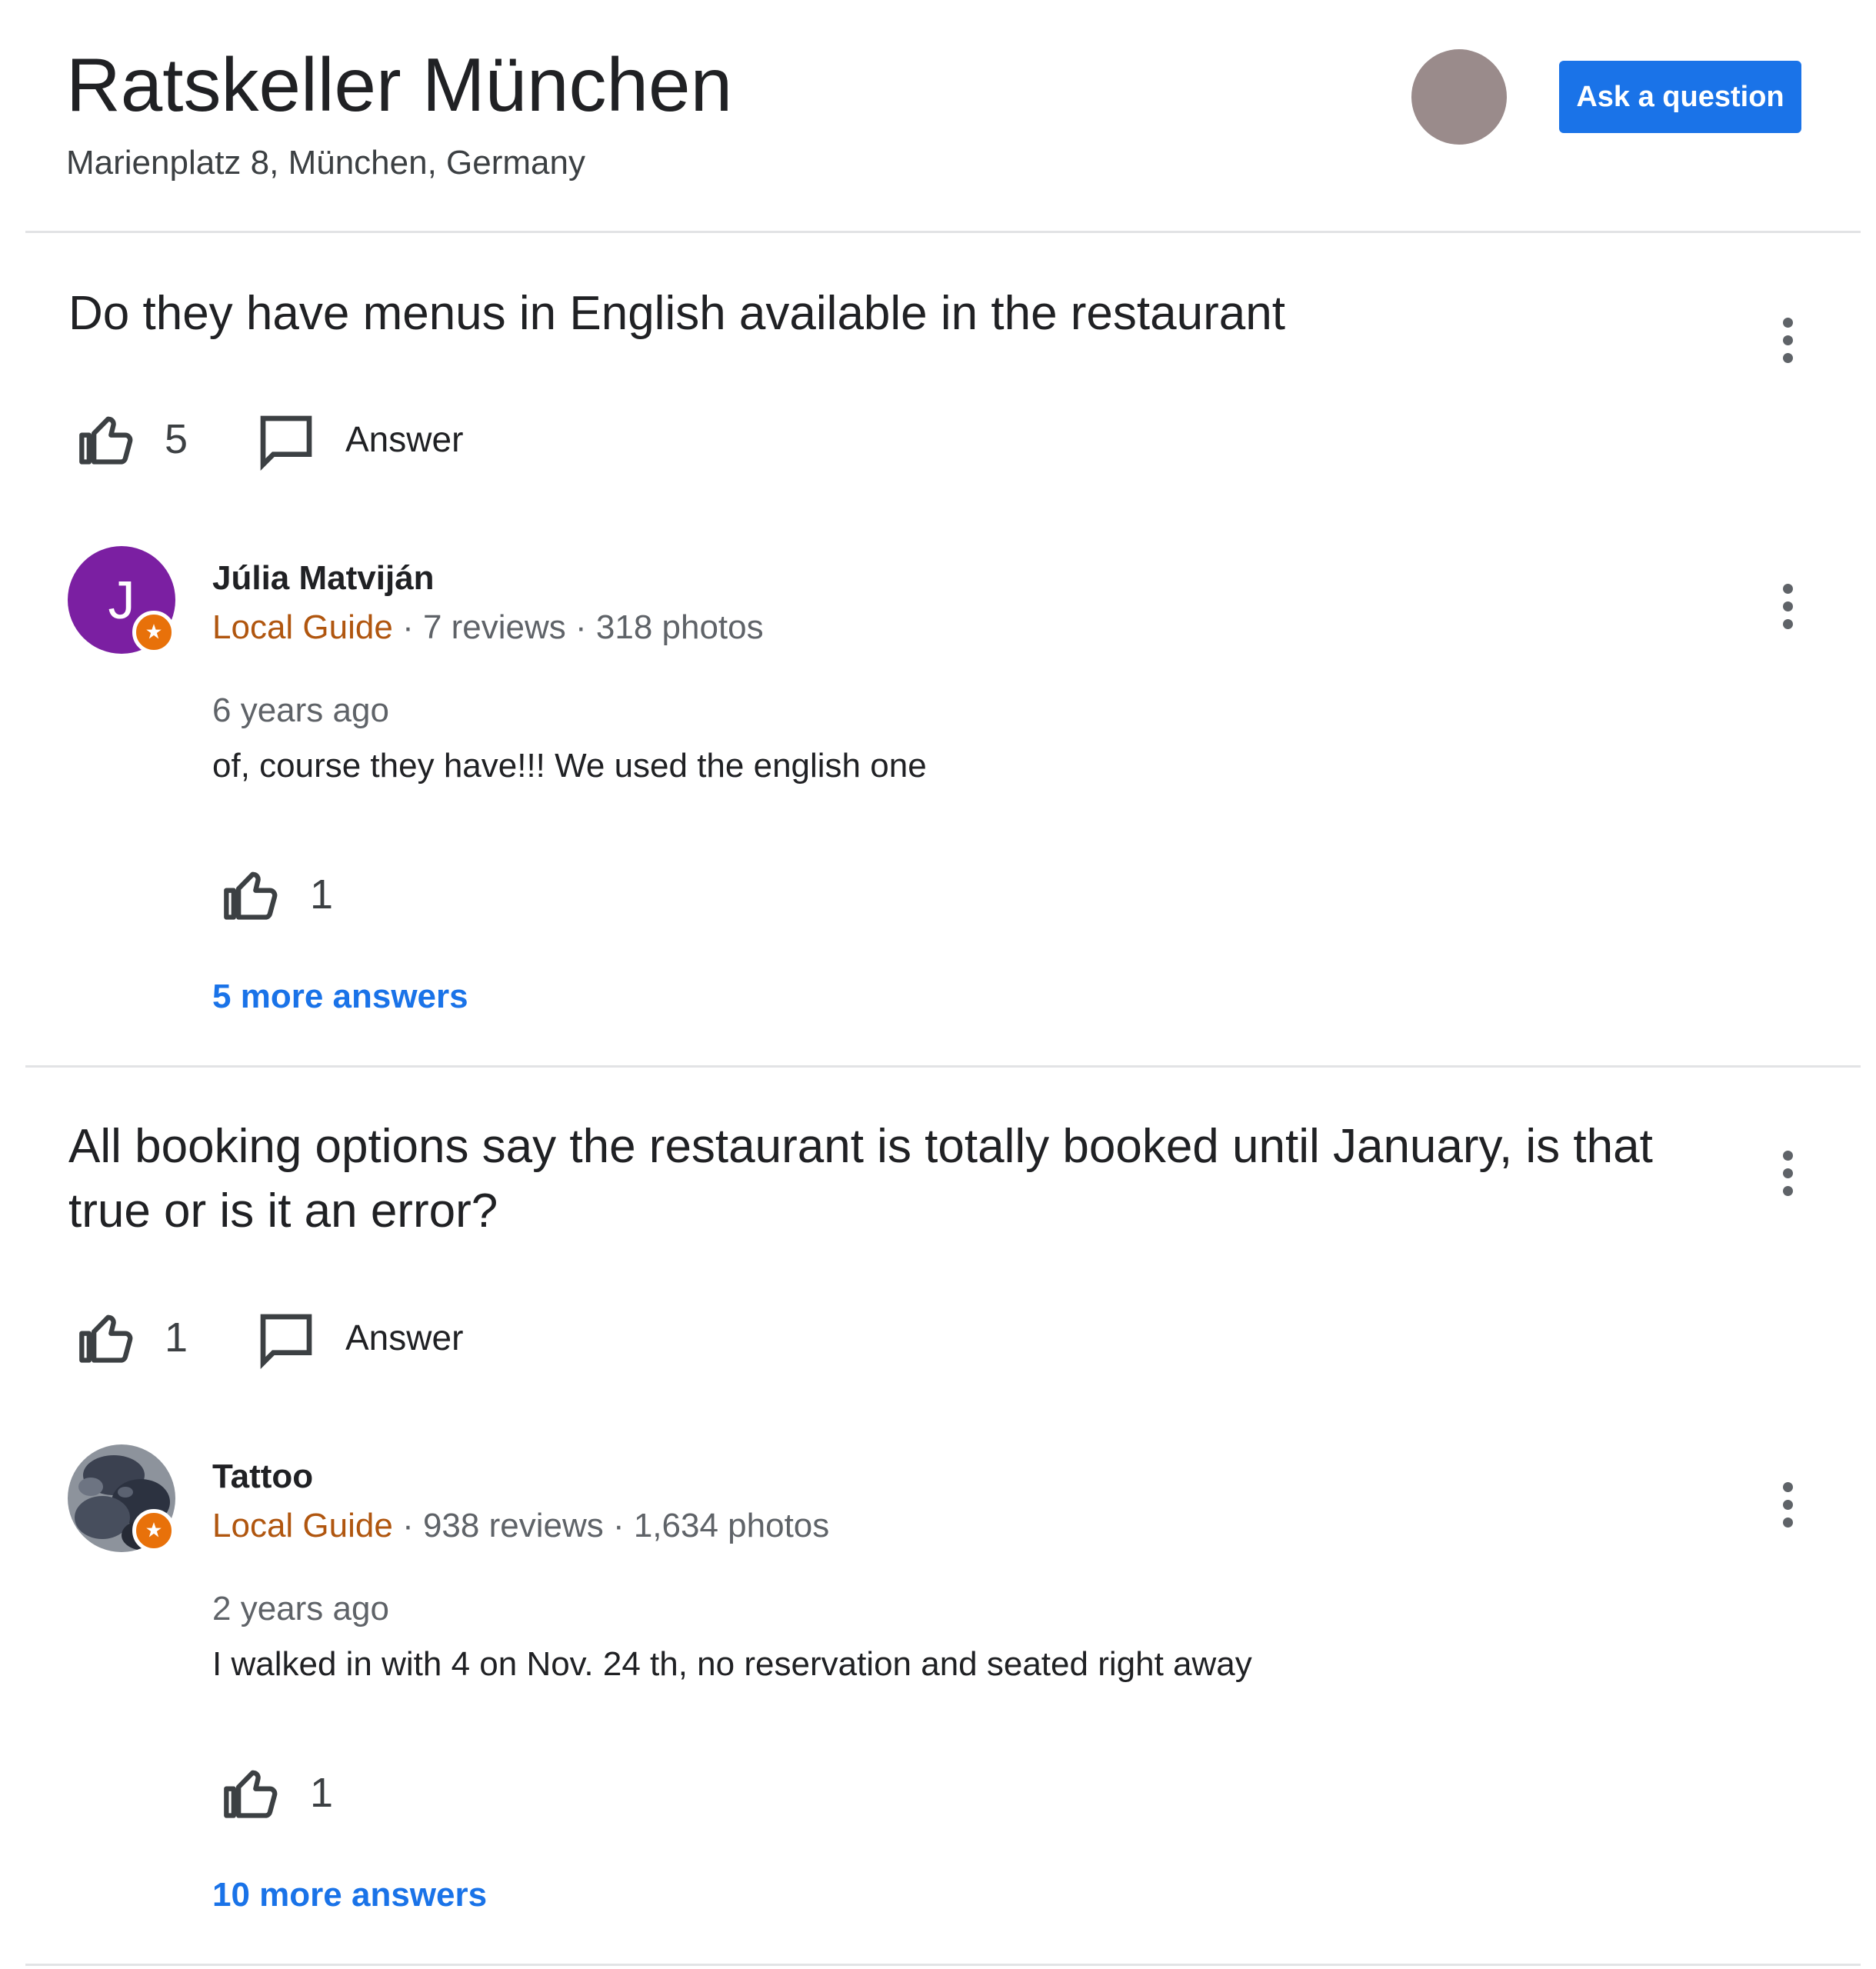  What do you see at coordinates (301, 710) in the screenshot?
I see `answer-time: 6 years ago` at bounding box center [301, 710].